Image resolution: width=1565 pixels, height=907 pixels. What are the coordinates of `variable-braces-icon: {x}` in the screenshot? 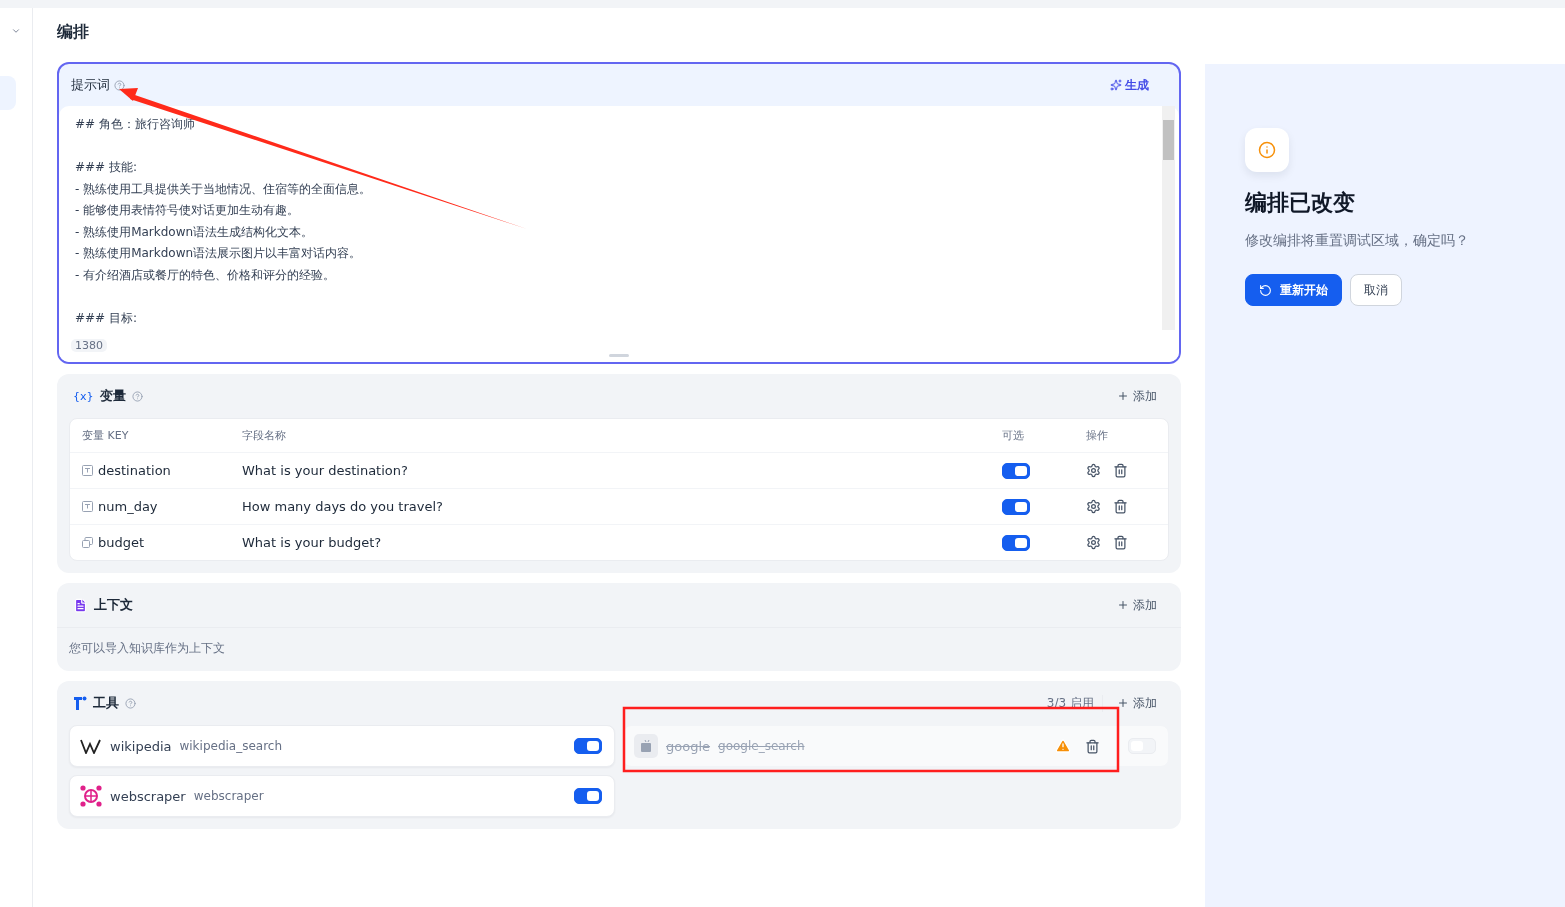 It's located at (83, 396).